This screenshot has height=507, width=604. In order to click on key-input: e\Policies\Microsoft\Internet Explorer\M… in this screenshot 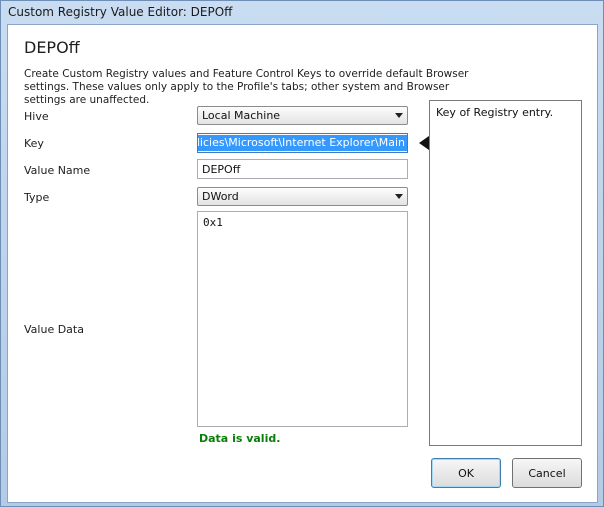, I will do `click(302, 143)`.